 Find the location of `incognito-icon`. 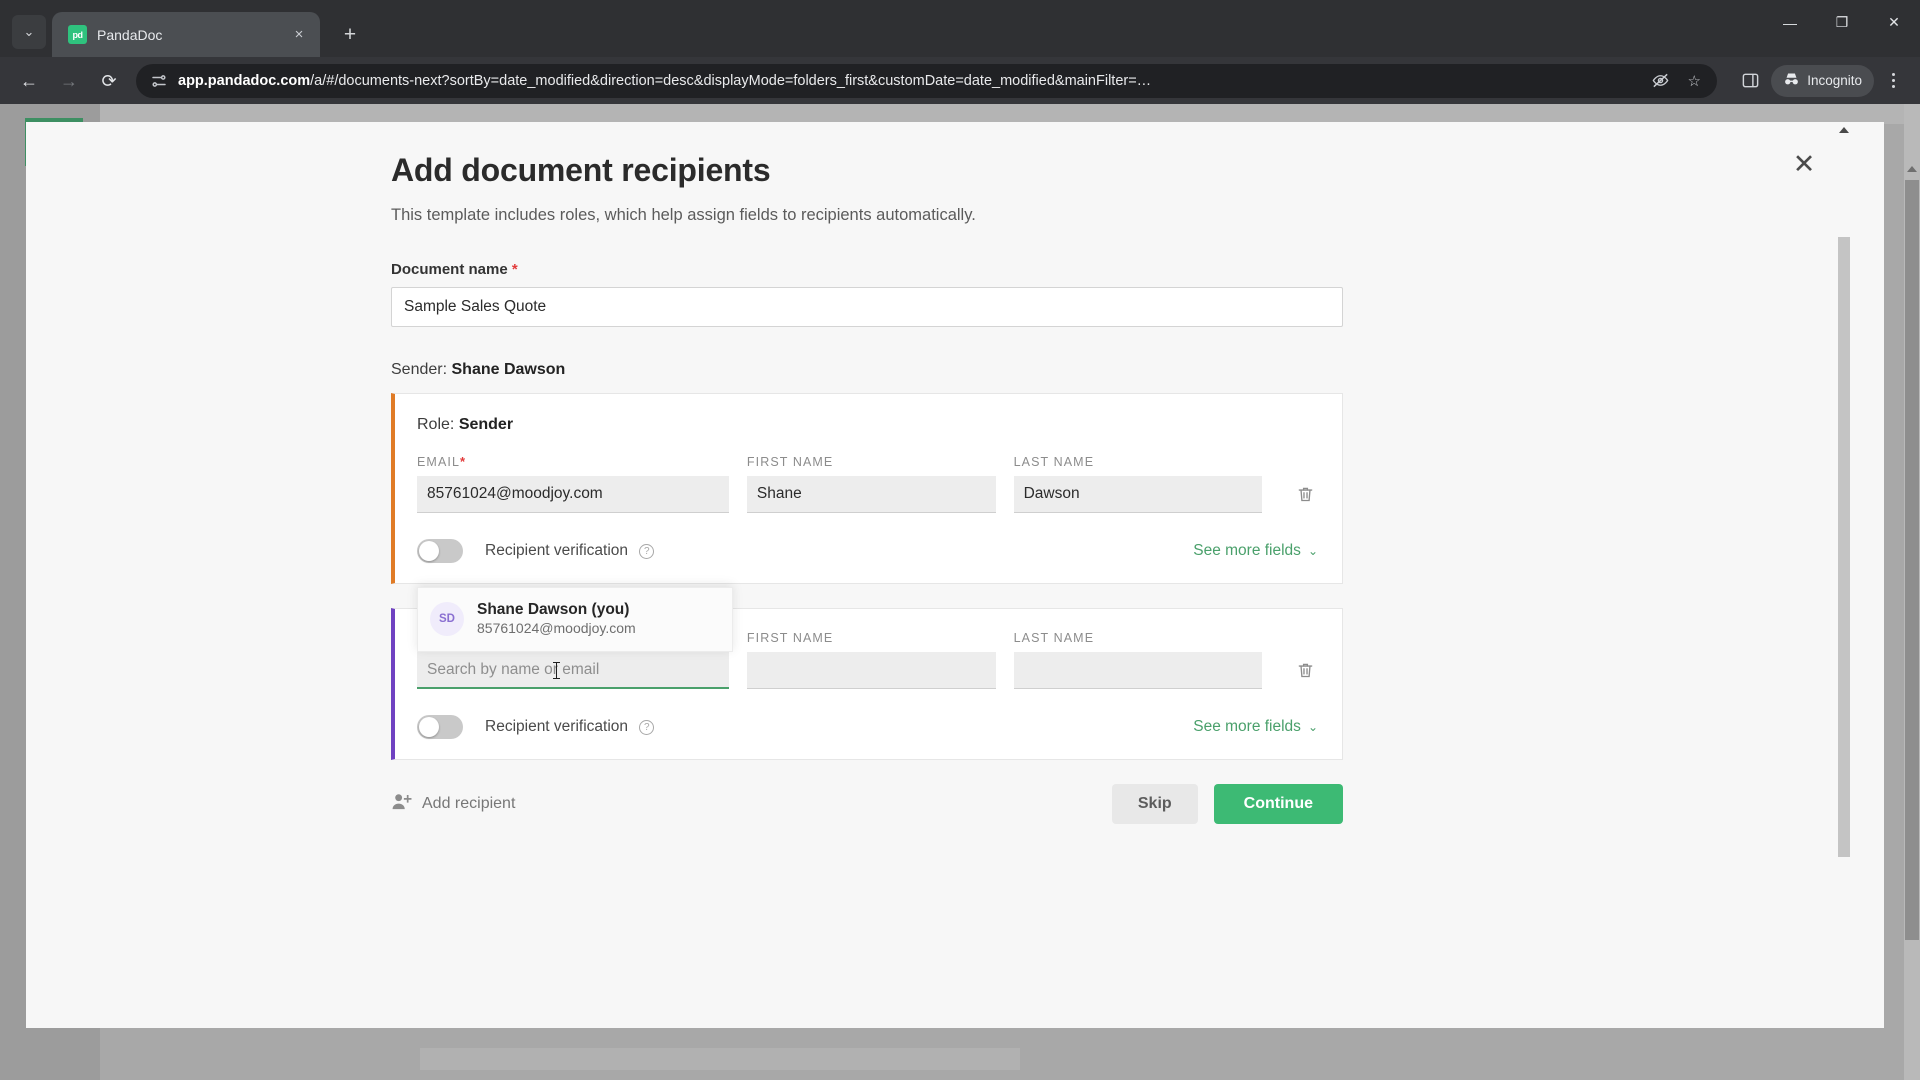

incognito-icon is located at coordinates (1791, 81).